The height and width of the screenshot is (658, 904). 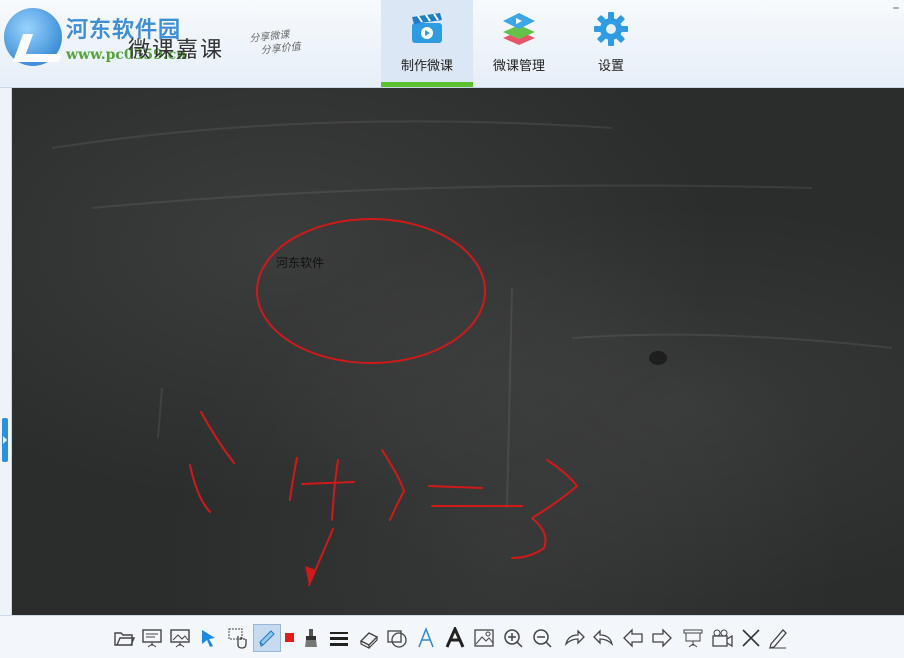 I want to click on brand-slogan: 分享微课 分享价值, so click(x=295, y=40).